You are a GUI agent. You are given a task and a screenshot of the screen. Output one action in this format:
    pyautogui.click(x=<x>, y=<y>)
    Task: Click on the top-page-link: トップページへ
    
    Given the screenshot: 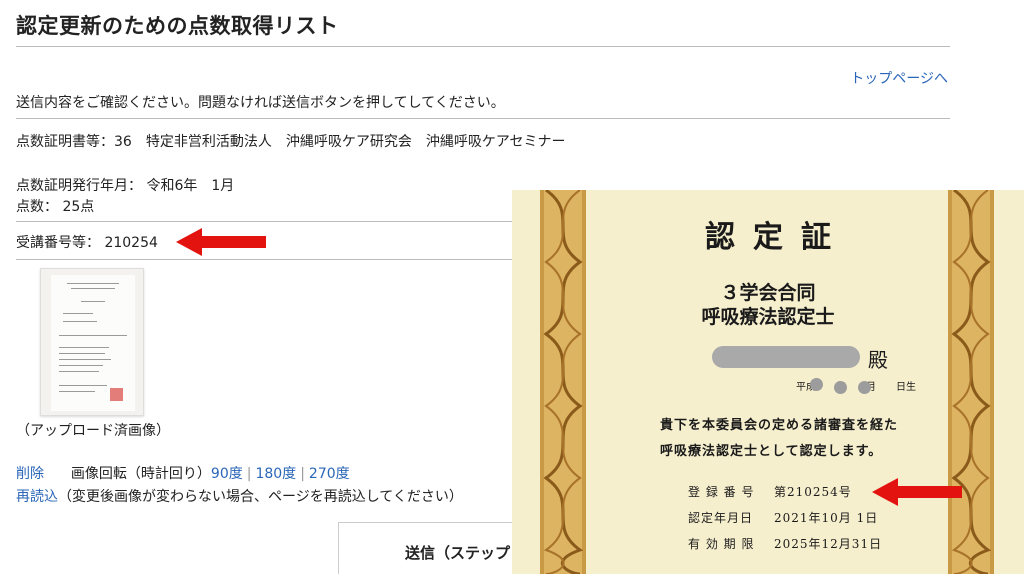 What is the action you would take?
    pyautogui.click(x=899, y=78)
    